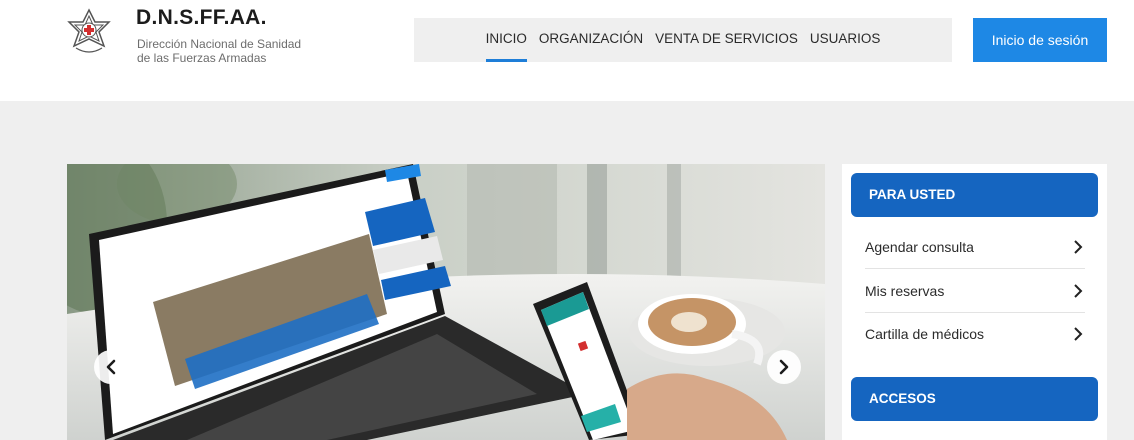 The height and width of the screenshot is (440, 1134). Describe the element at coordinates (974, 399) in the screenshot. I see `accesos-header: ACCESOS` at that location.